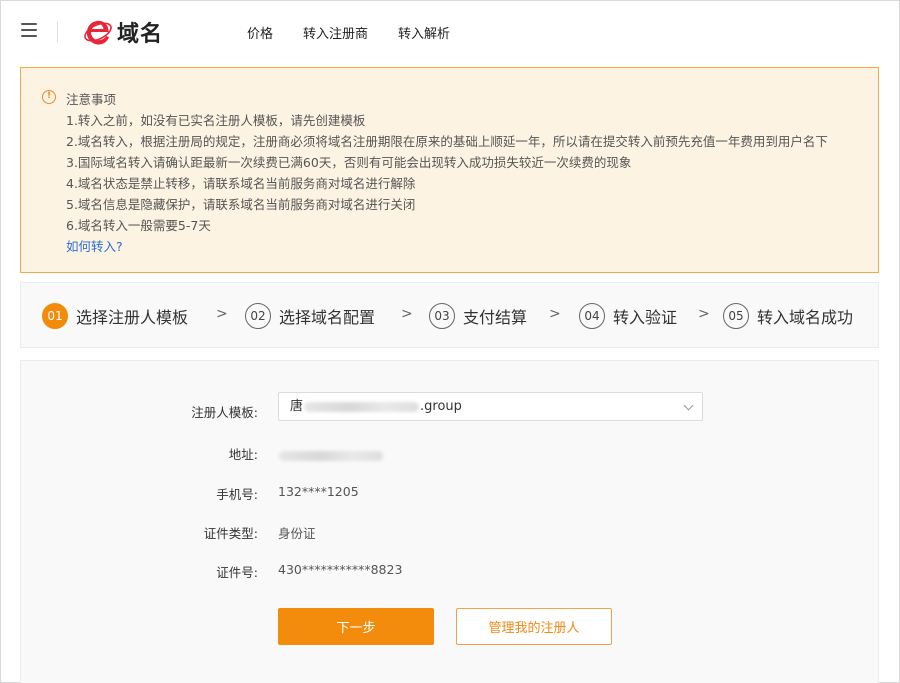  Describe the element at coordinates (449, 570) in the screenshot. I see `id-number-row: 证件号: 430***********8823` at that location.